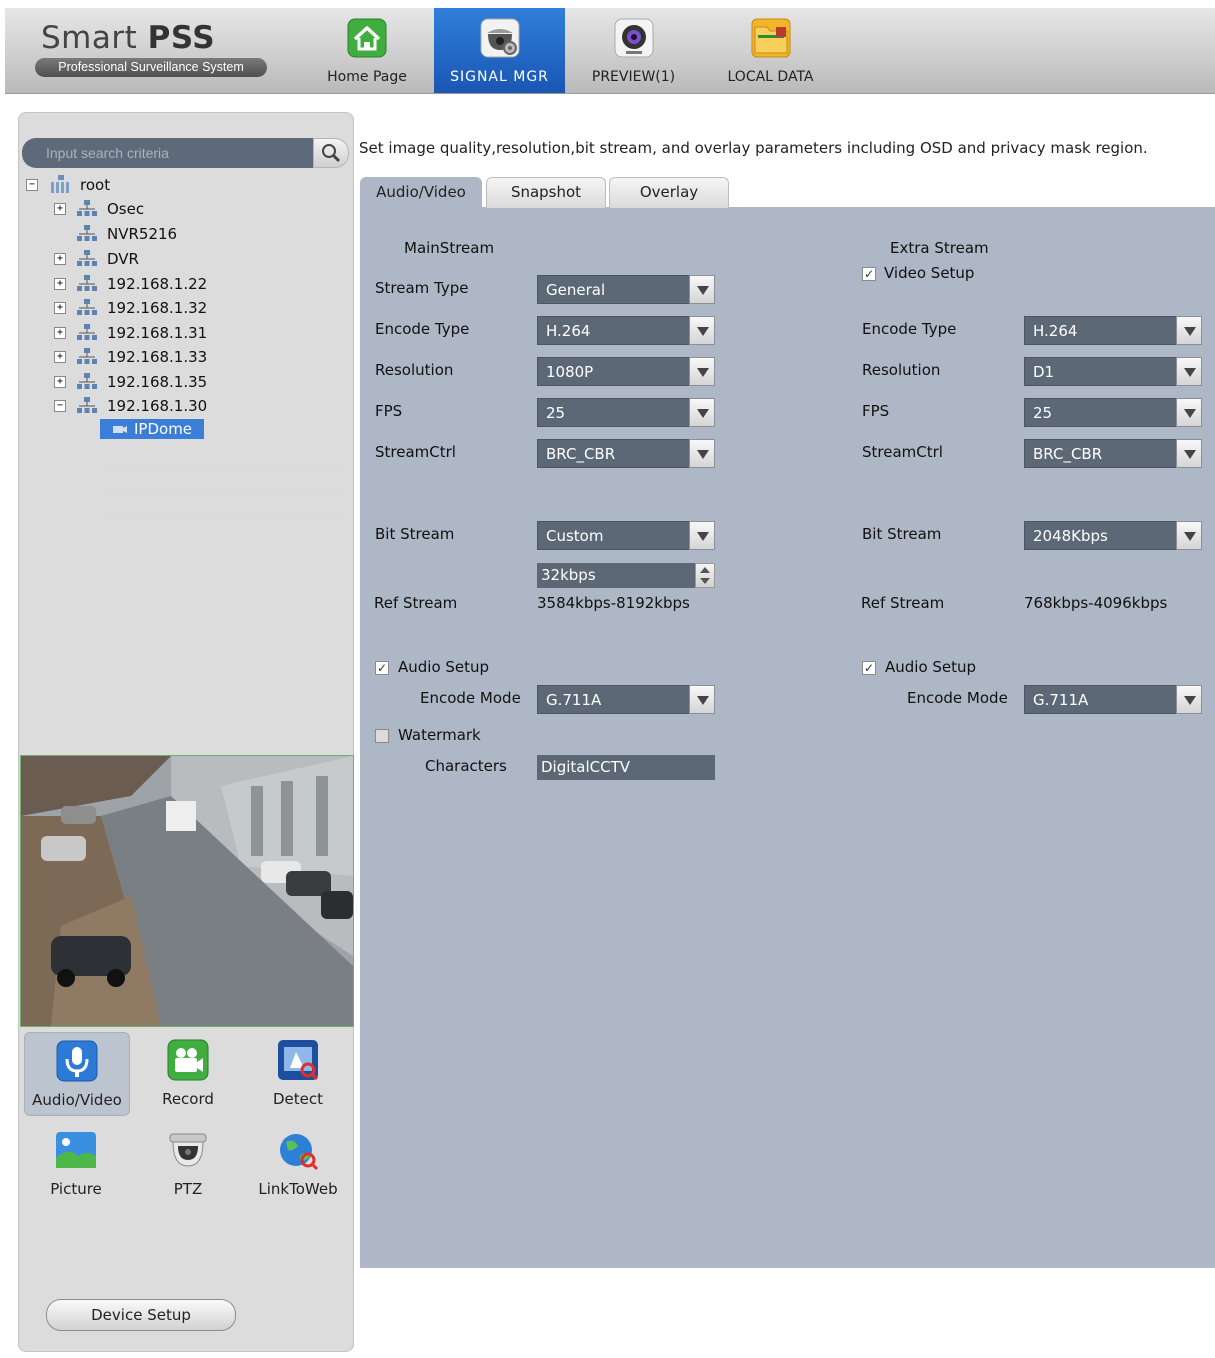 Image resolution: width=1215 pixels, height=1358 pixels. I want to click on streamctrl-label: StreamCtrl, so click(415, 452).